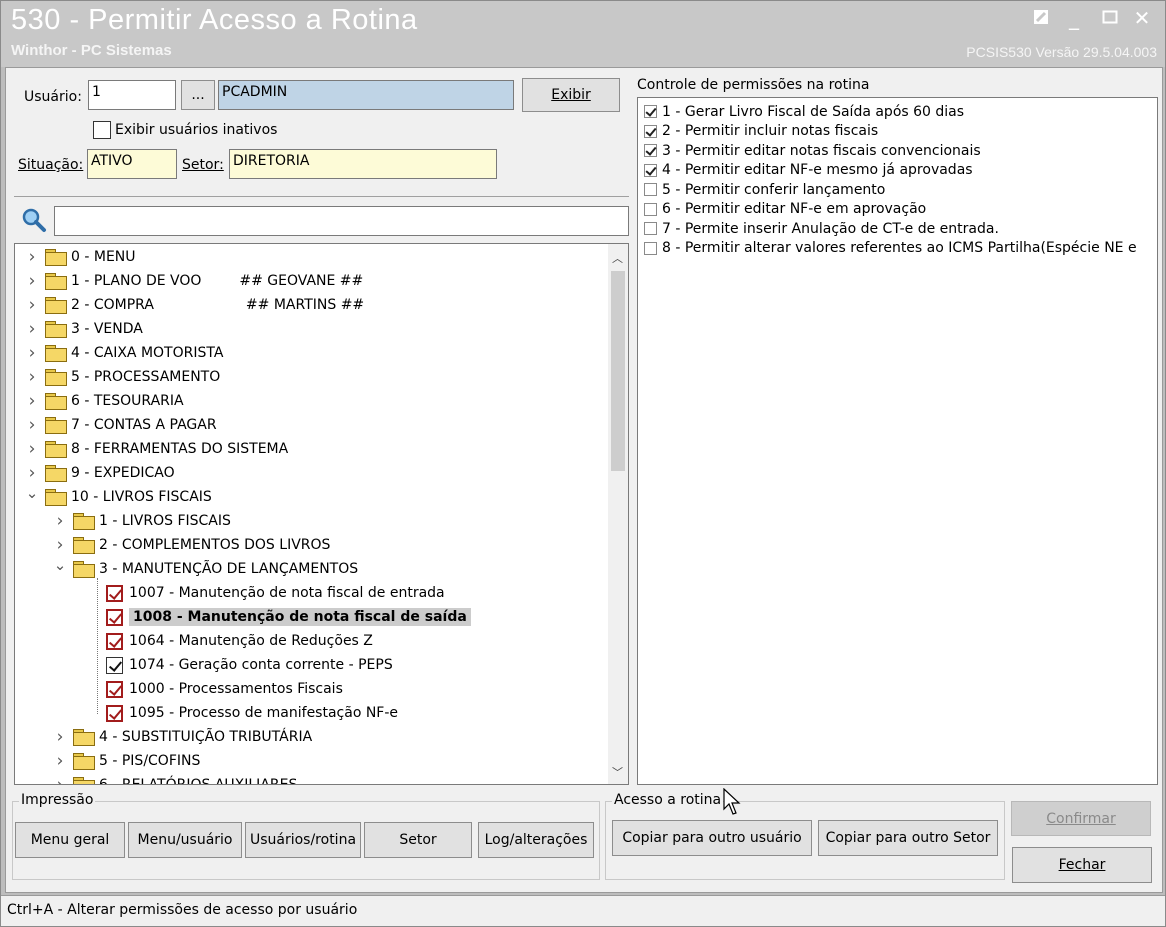 This screenshot has height=927, width=1166. I want to click on restore-icon, so click(1041, 18).